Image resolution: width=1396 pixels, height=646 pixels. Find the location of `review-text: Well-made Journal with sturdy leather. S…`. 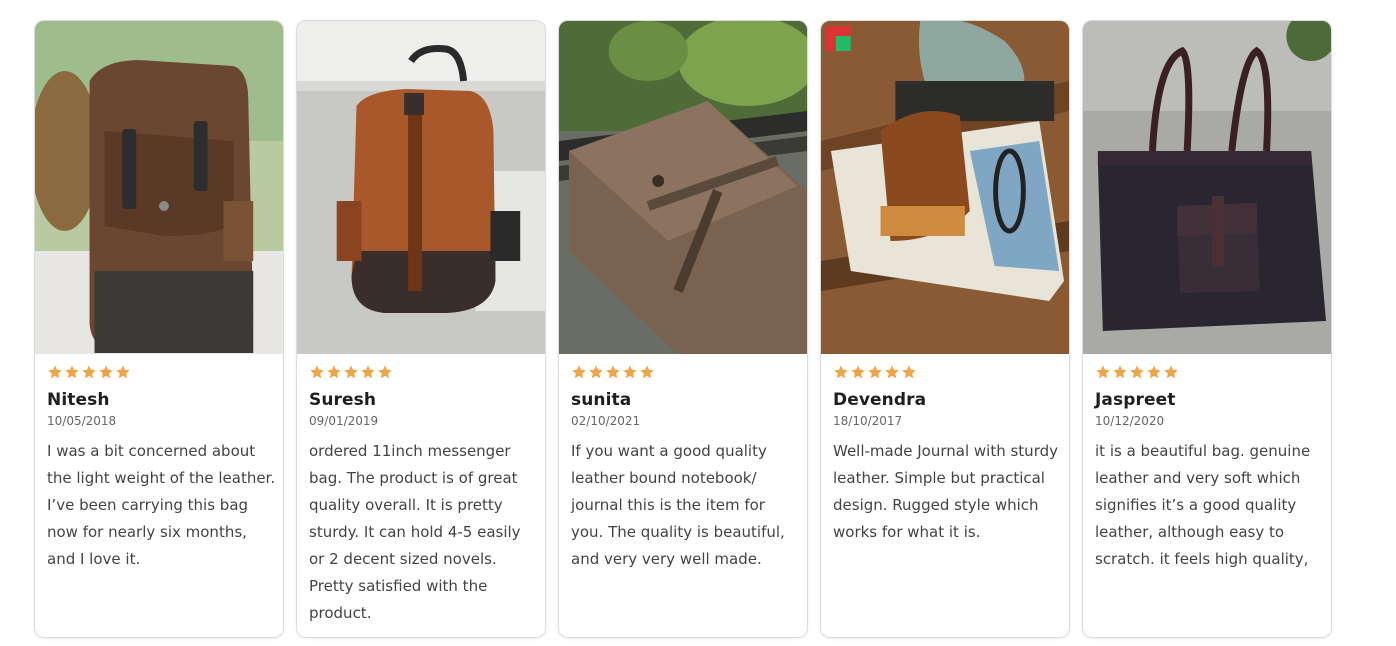

review-text: Well-made Journal with sturdy leather. S… is located at coordinates (945, 491).